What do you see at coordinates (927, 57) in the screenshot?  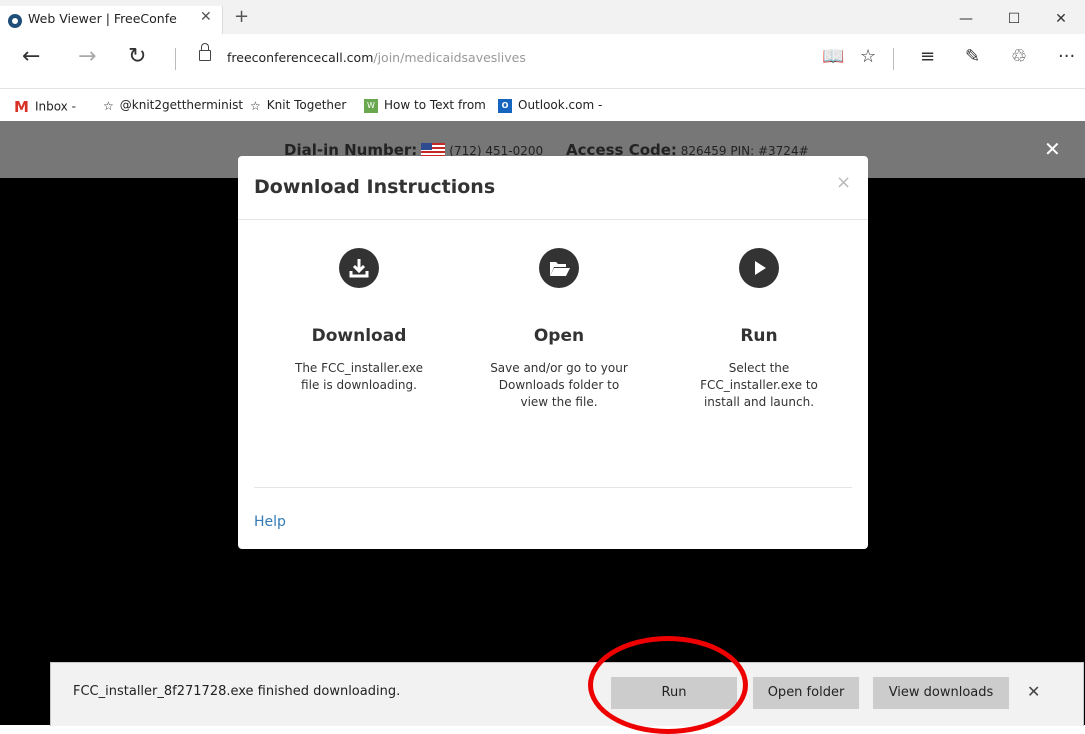 I see `hub-icon: ≡` at bounding box center [927, 57].